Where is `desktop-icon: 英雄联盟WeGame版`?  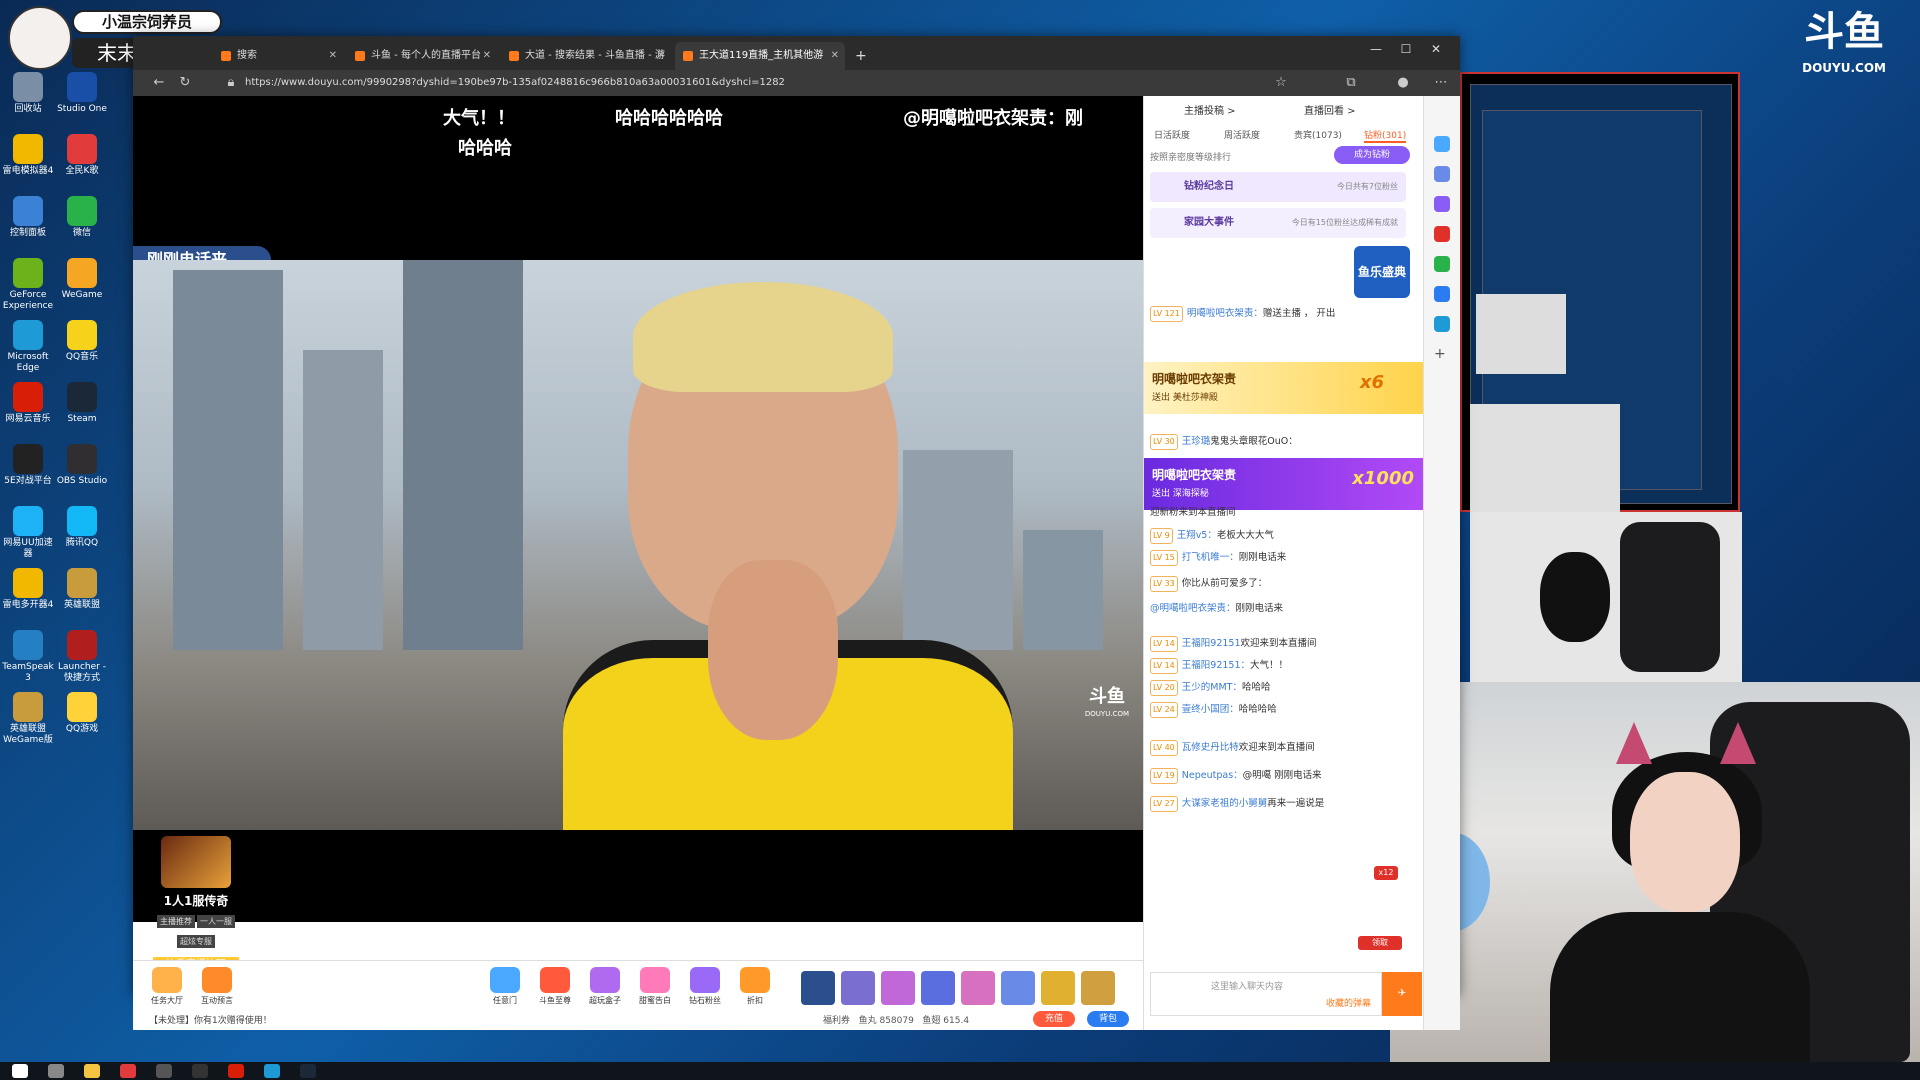 desktop-icon: 英雄联盟WeGame版 is located at coordinates (28, 719).